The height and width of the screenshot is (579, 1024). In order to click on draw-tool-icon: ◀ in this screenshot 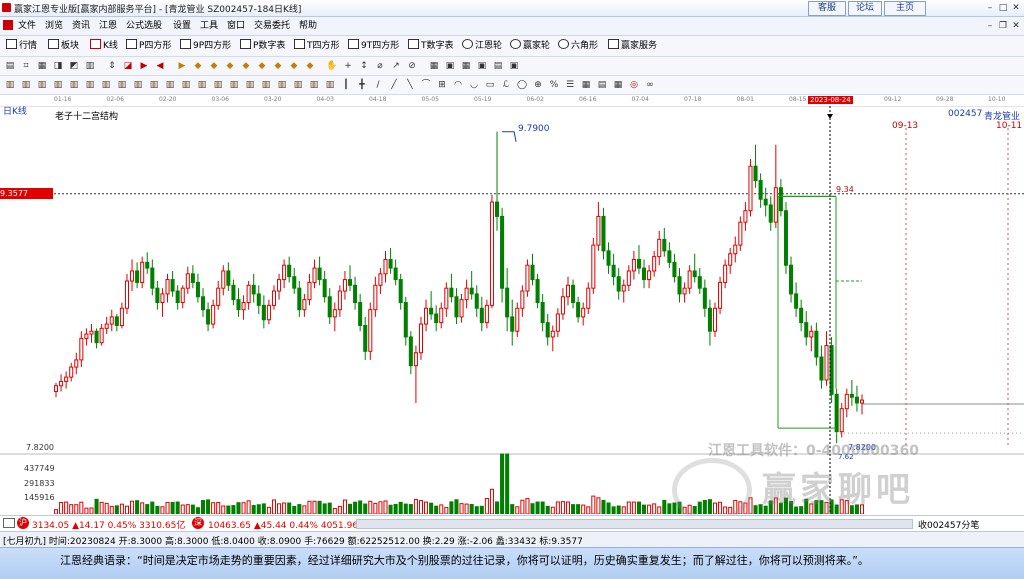, I will do `click(160, 66)`.